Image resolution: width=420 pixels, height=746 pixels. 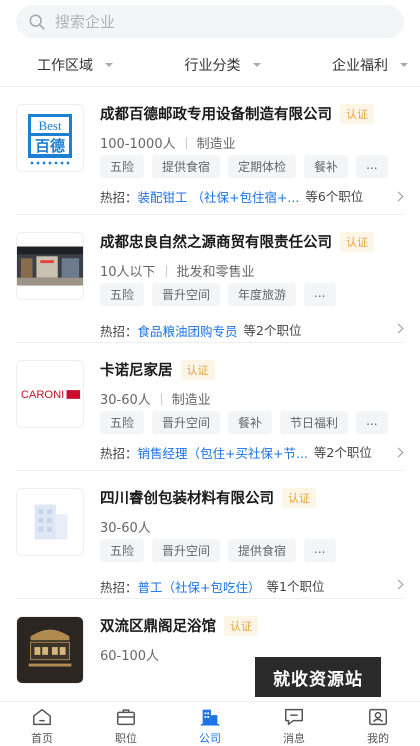 I want to click on company-logo-caroni: CARONI, so click(x=50, y=394).